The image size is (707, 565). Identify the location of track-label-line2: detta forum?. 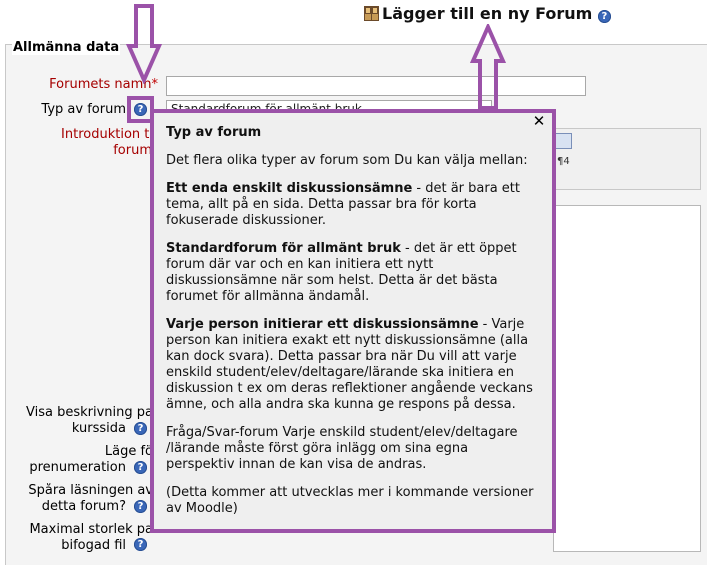
(83, 506).